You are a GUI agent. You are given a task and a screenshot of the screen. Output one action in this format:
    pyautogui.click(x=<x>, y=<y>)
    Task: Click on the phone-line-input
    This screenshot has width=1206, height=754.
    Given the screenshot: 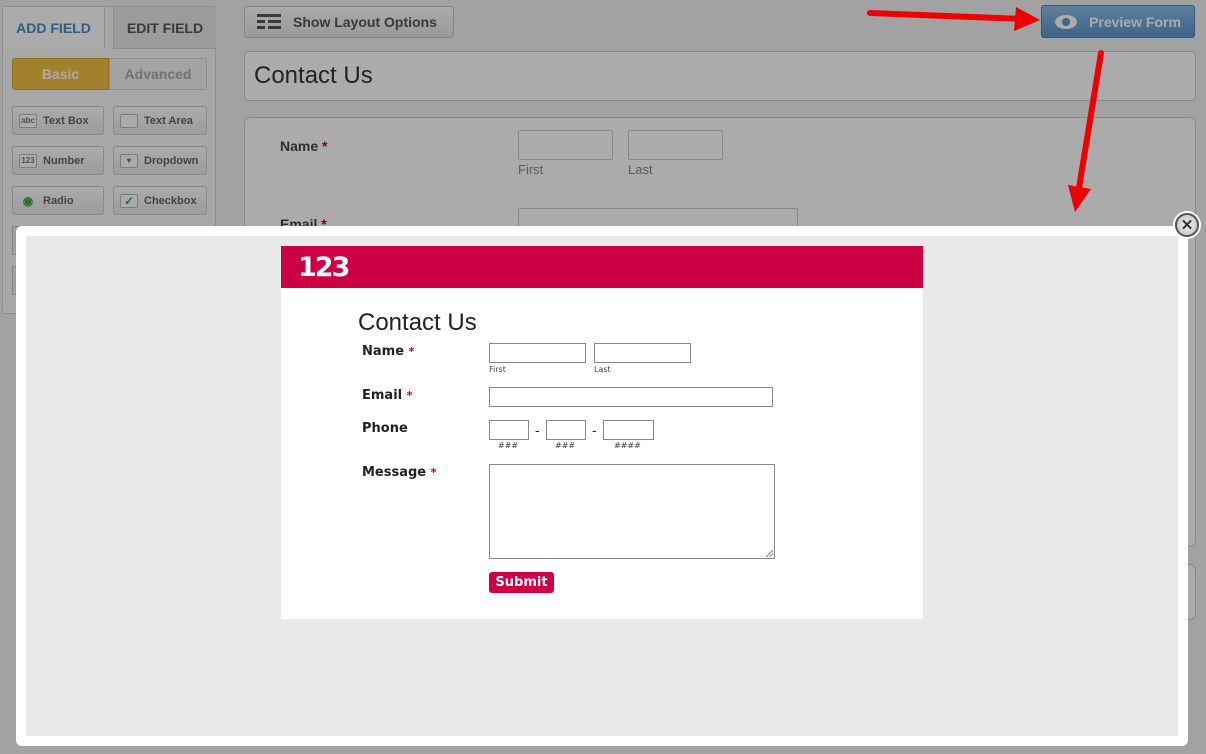 What is the action you would take?
    pyautogui.click(x=628, y=430)
    